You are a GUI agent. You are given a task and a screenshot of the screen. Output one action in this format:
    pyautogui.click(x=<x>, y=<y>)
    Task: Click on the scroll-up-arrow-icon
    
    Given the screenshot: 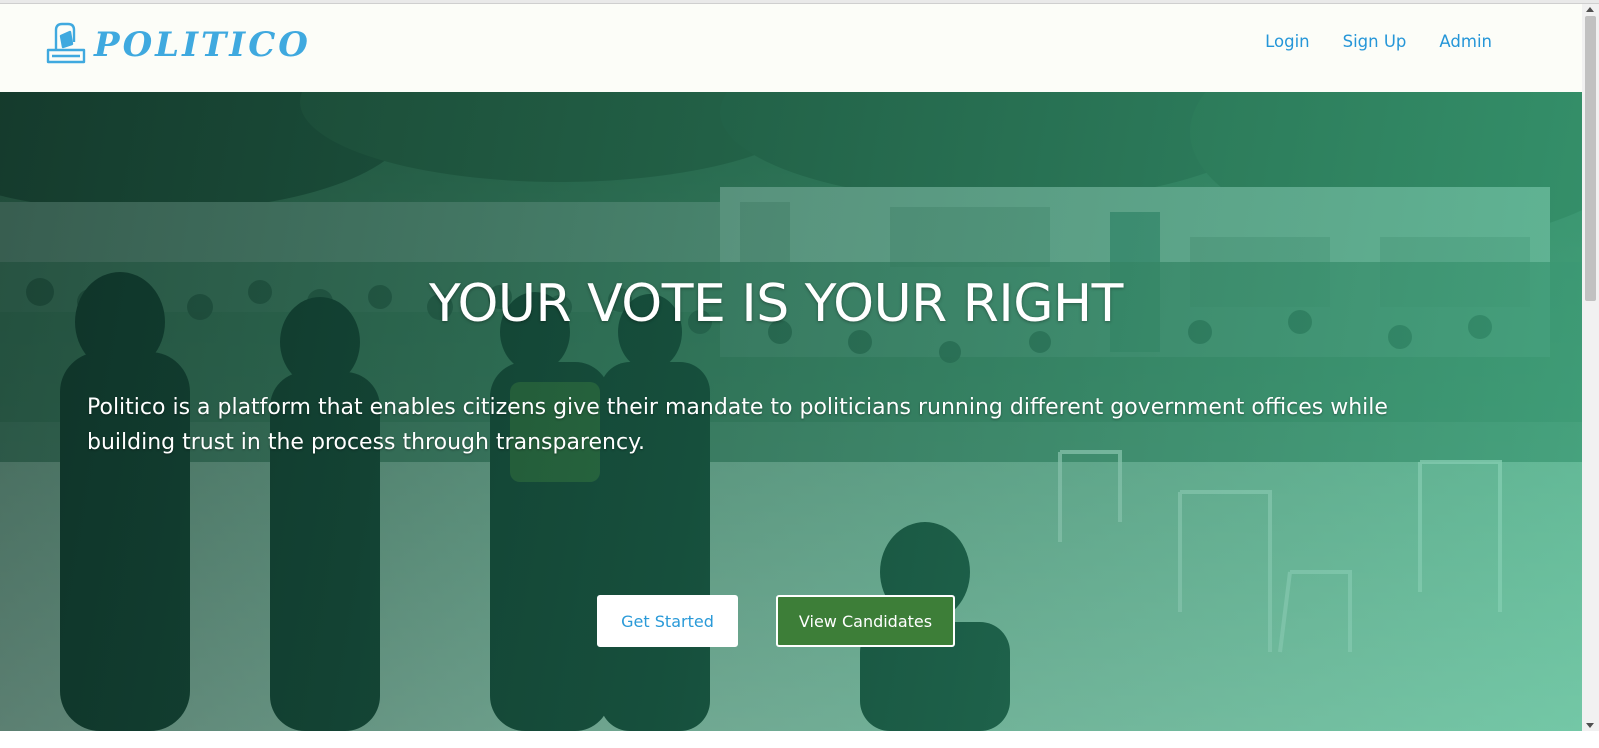 What is the action you would take?
    pyautogui.click(x=1590, y=9)
    